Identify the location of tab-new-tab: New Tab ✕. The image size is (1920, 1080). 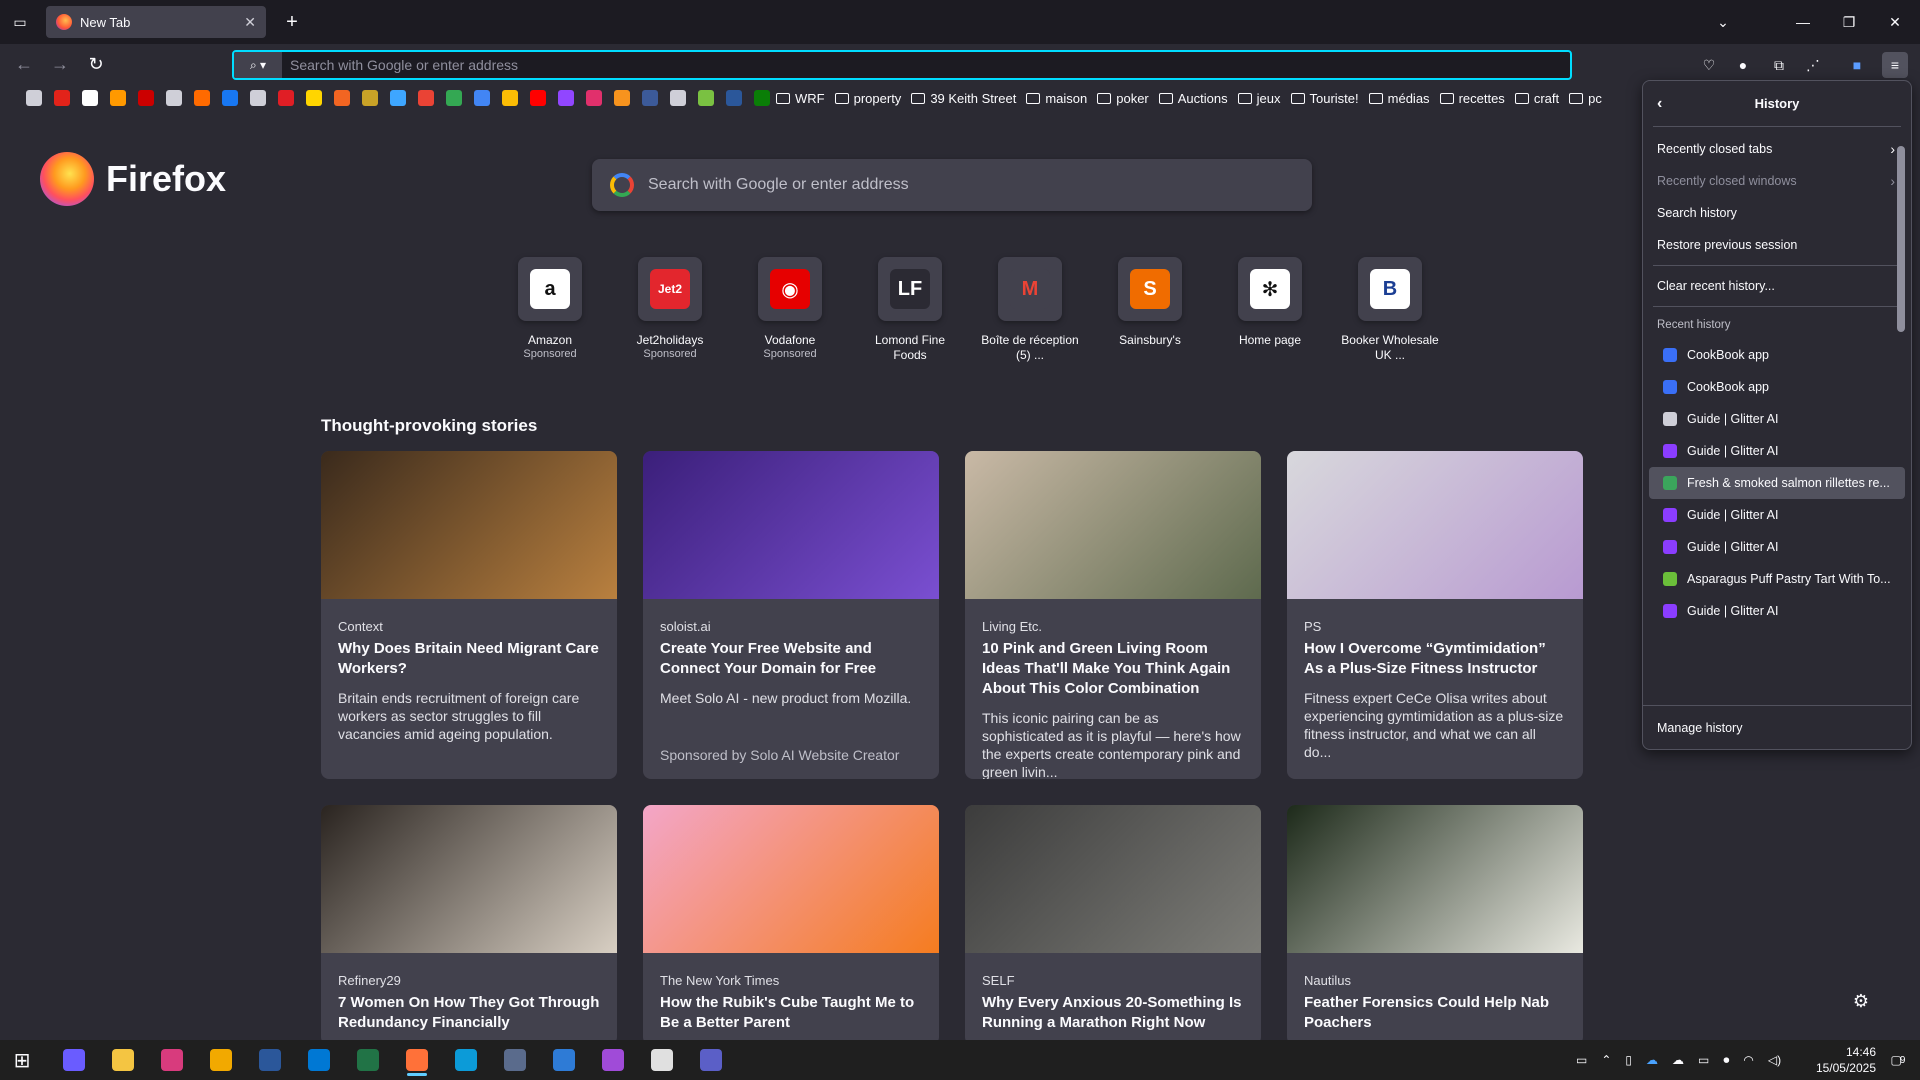
(156, 22).